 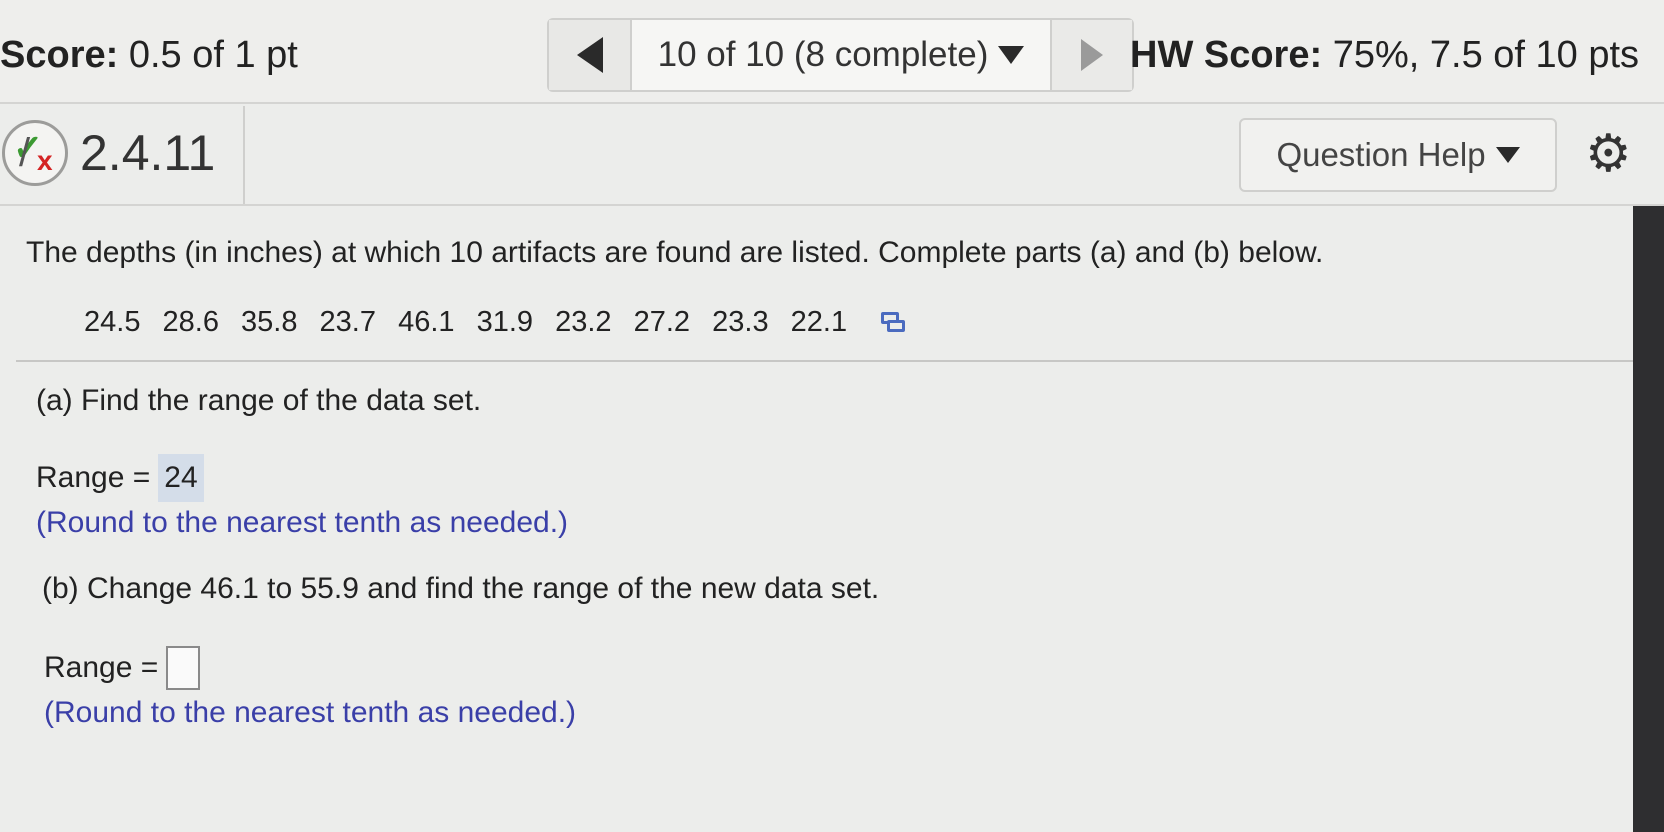 I want to click on part-a-question: (a) Find the range of the data set., so click(x=259, y=400).